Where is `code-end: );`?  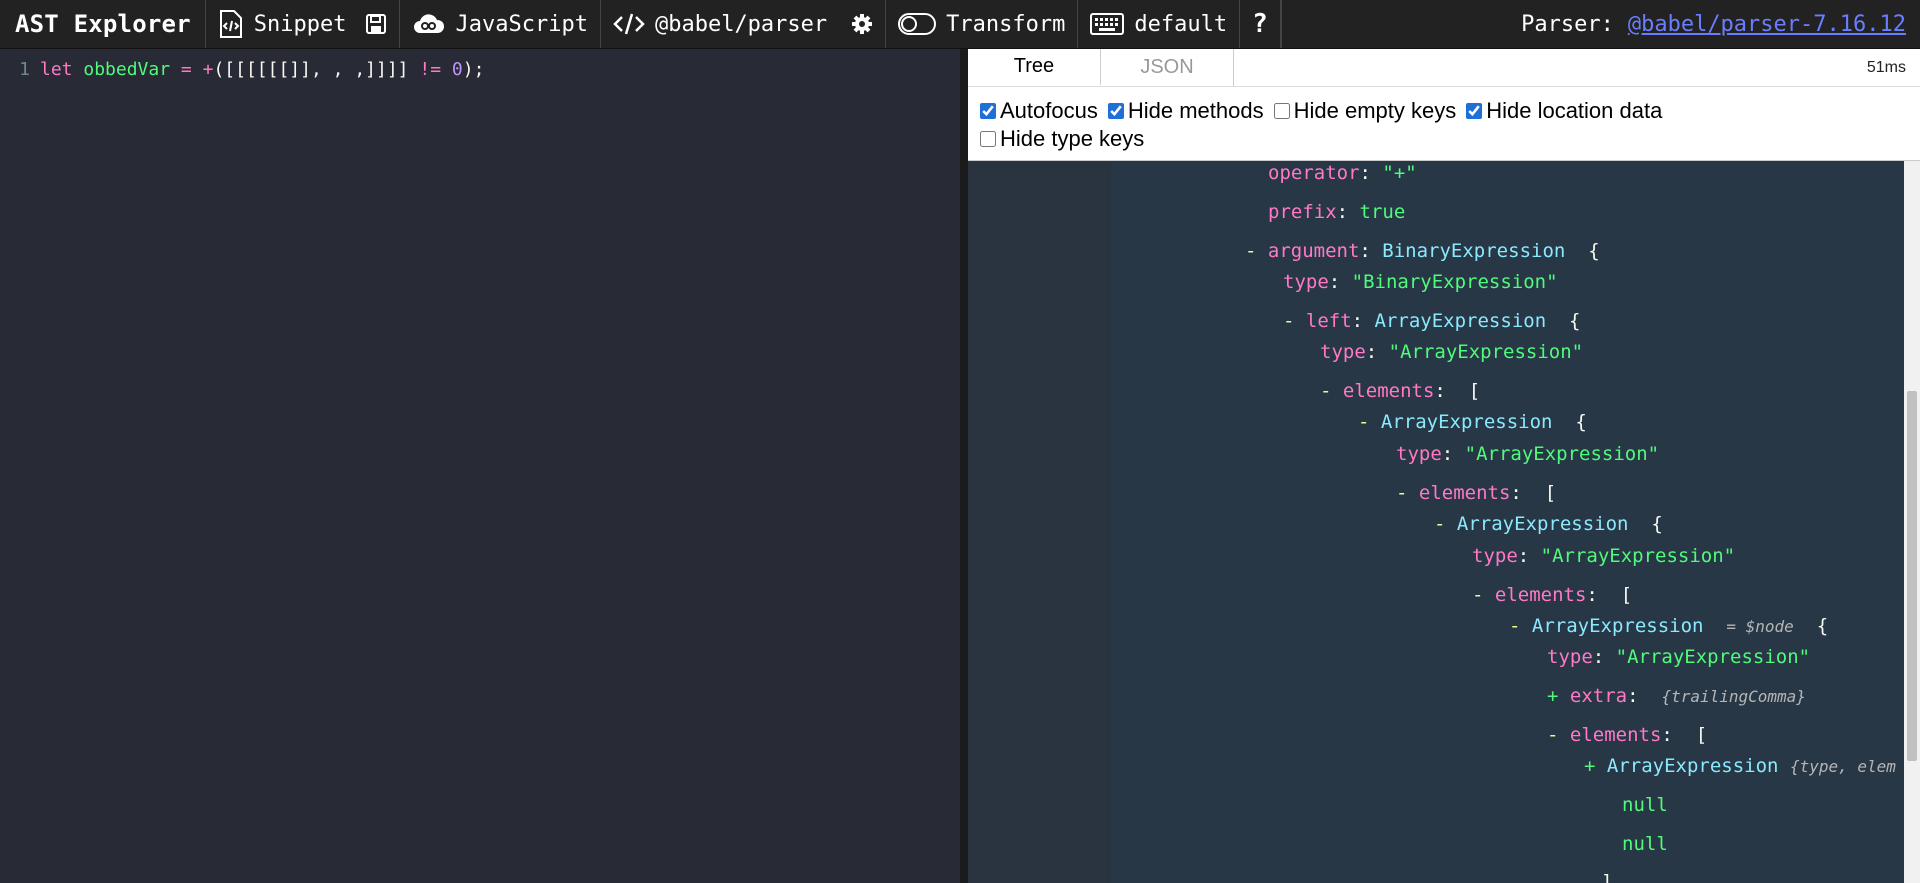 code-end: ); is located at coordinates (473, 69).